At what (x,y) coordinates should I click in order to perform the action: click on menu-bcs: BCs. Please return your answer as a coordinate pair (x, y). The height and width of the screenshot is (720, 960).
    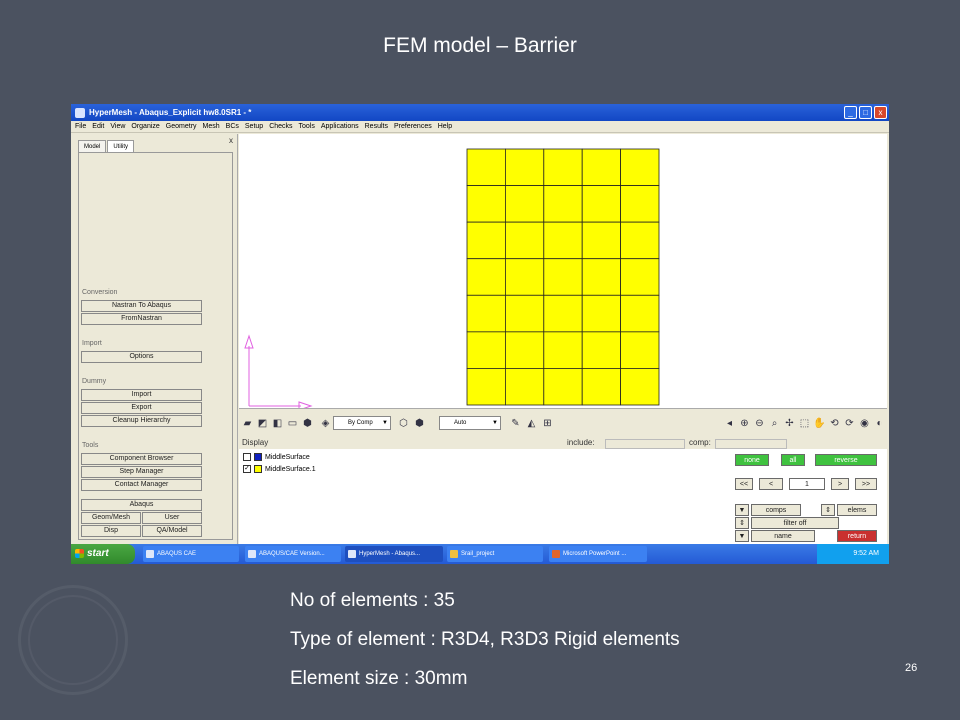
    Looking at the image, I should click on (232, 126).